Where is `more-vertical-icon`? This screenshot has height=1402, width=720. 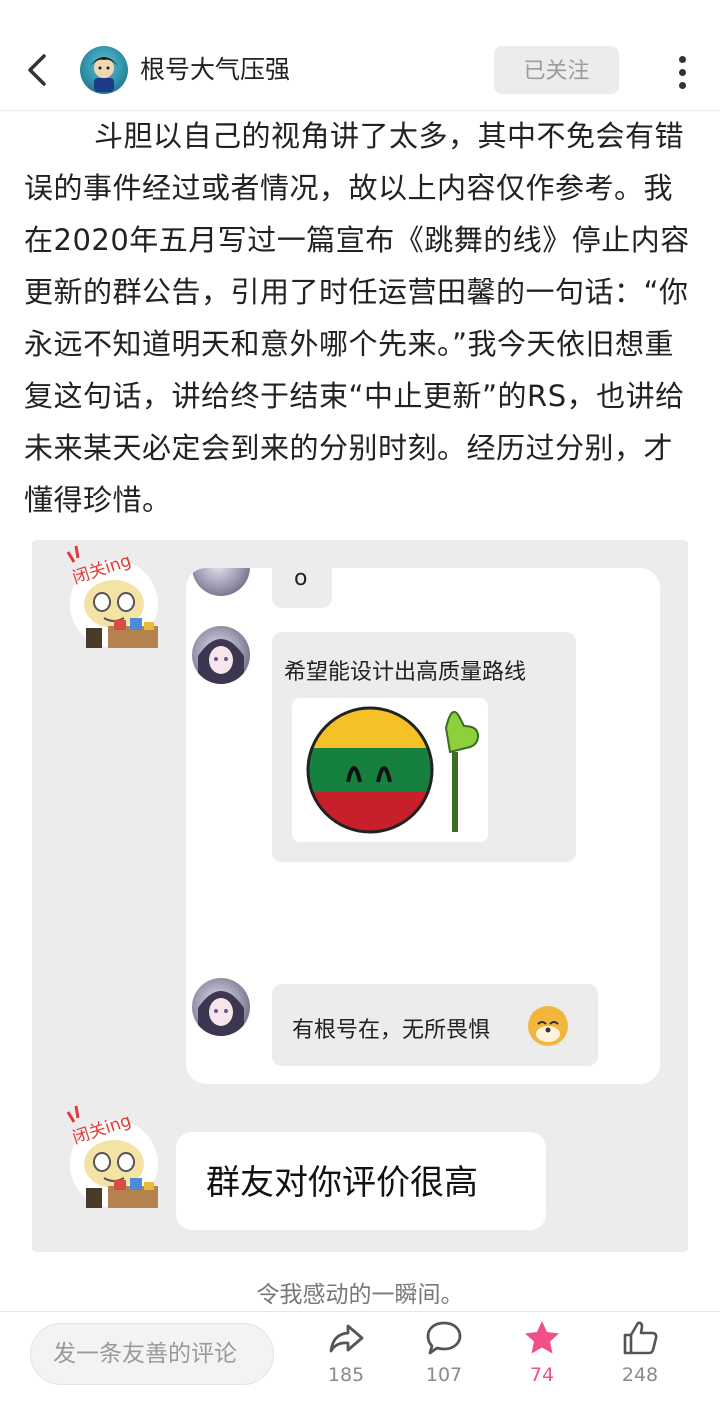 more-vertical-icon is located at coordinates (682, 70).